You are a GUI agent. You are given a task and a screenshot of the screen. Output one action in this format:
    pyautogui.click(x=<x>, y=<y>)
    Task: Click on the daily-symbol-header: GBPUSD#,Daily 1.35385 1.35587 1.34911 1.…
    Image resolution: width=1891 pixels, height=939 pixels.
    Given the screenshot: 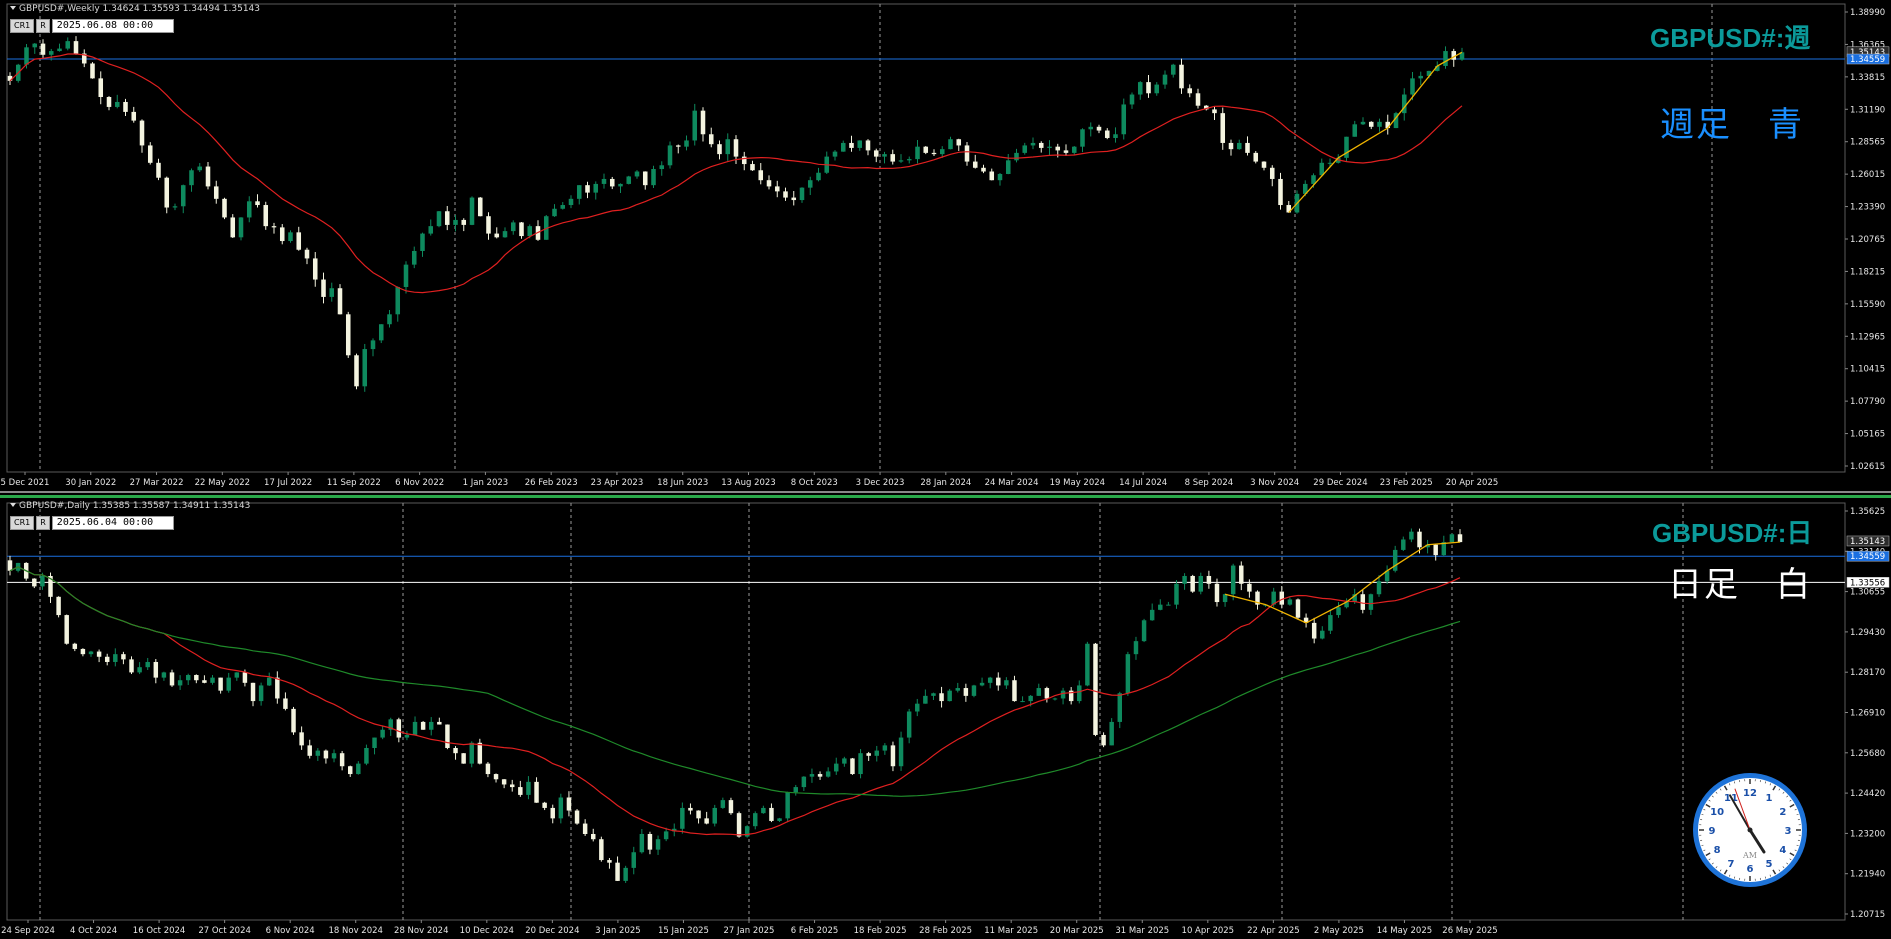 What is the action you would take?
    pyautogui.click(x=130, y=506)
    